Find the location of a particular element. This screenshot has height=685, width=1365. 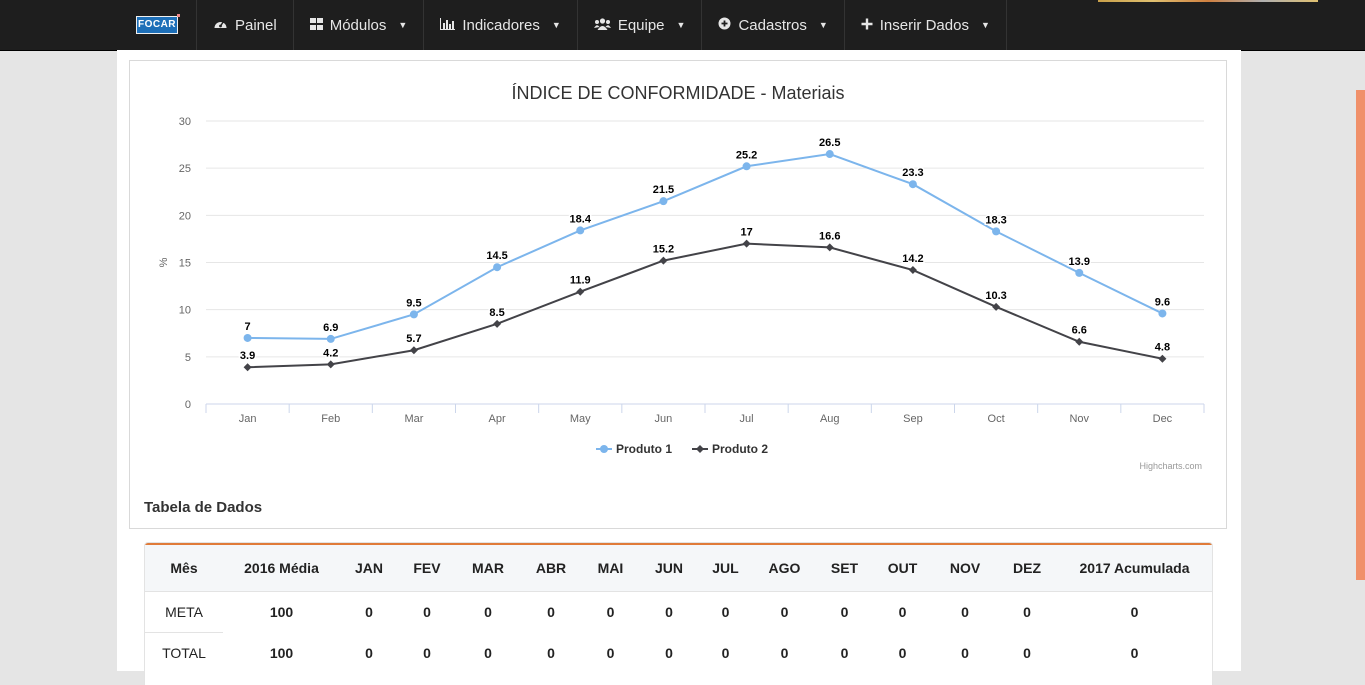

side-accent-bar is located at coordinates (1360, 335).